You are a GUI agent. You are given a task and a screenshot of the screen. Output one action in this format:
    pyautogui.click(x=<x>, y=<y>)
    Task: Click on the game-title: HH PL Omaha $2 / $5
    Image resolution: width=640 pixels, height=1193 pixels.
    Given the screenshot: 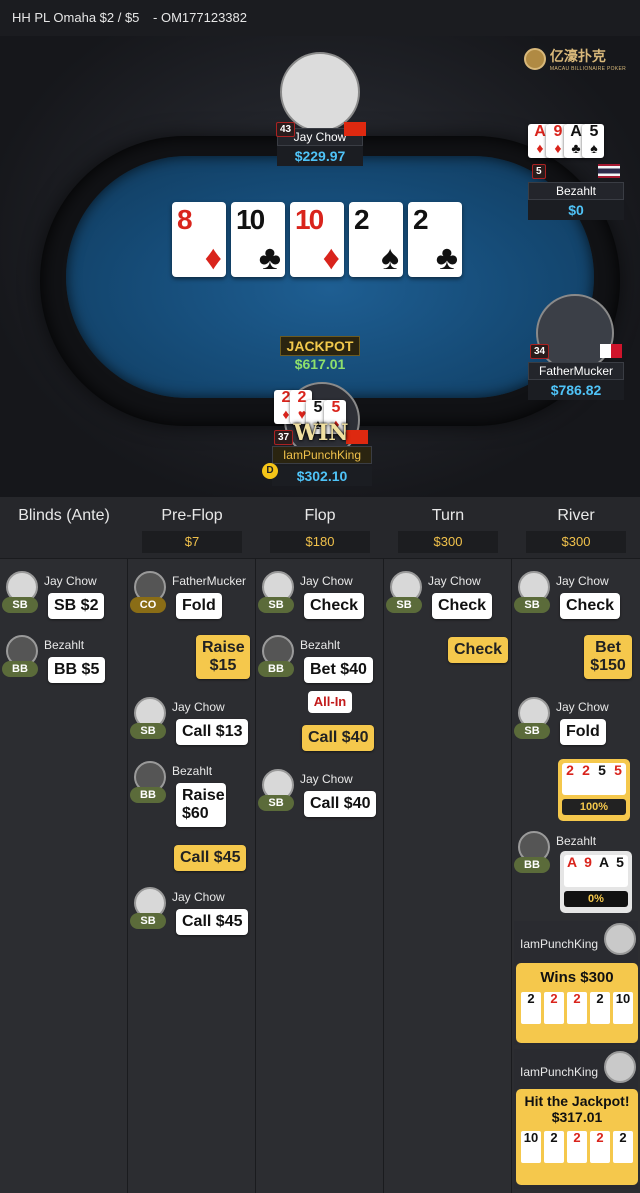 What is the action you would take?
    pyautogui.click(x=76, y=17)
    